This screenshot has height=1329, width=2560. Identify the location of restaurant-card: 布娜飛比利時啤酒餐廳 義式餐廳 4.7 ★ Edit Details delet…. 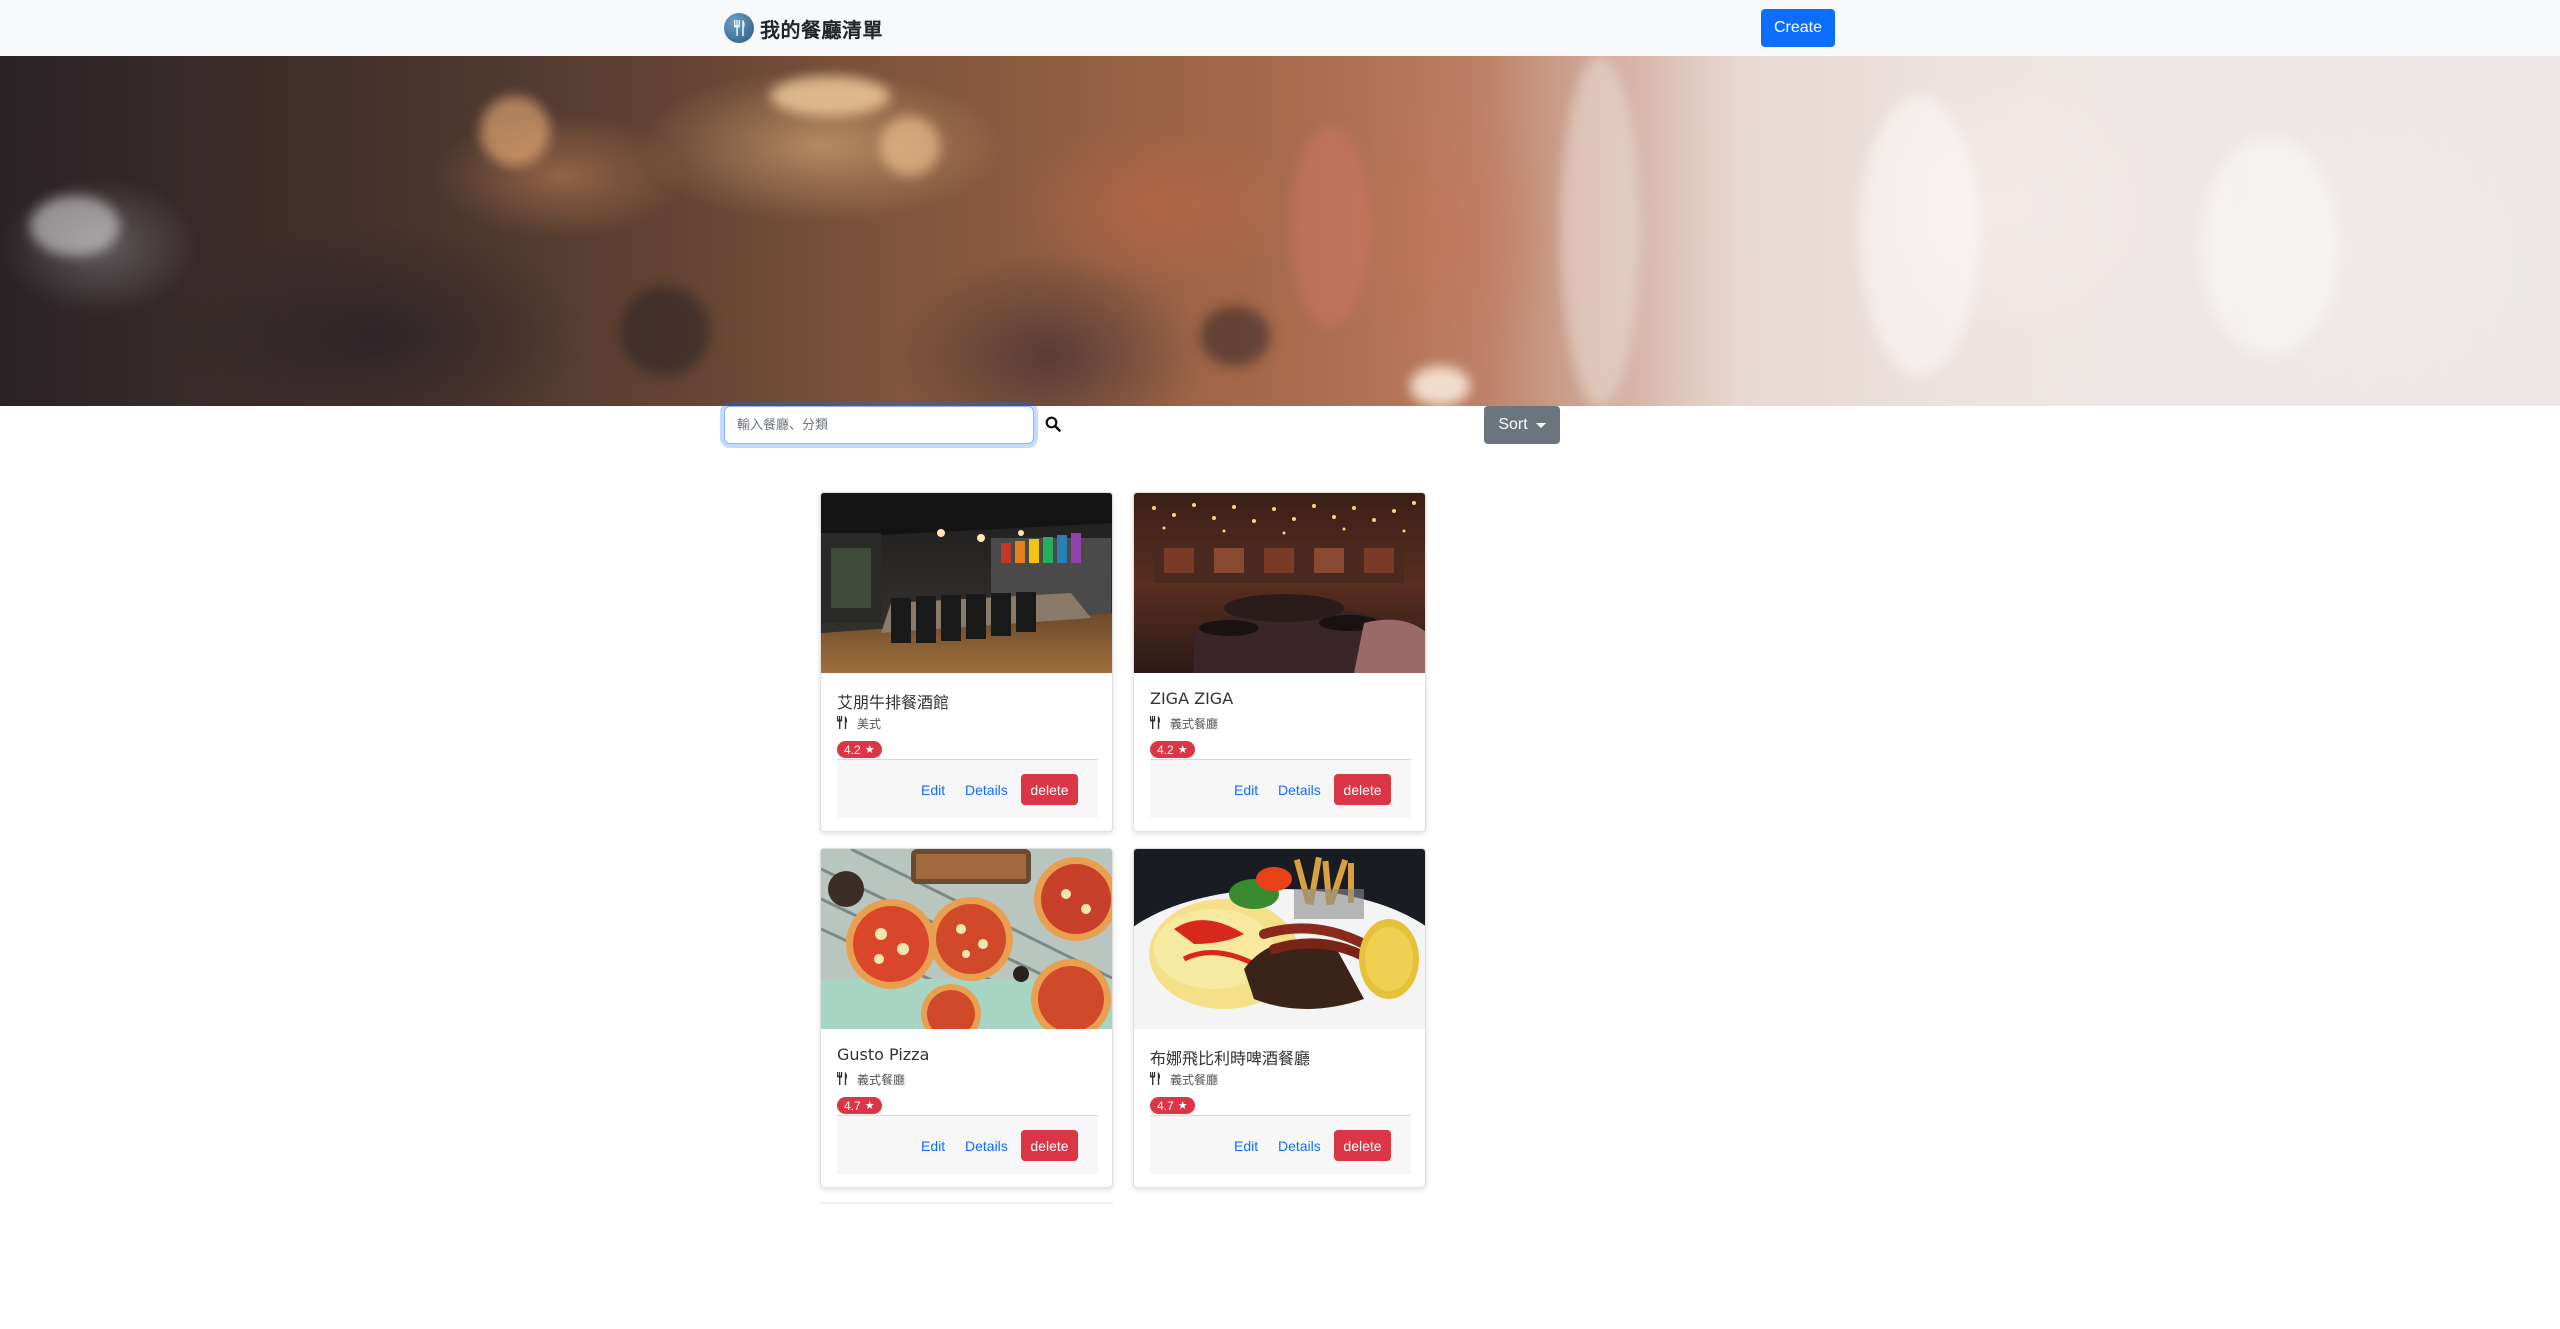
(1279, 1018).